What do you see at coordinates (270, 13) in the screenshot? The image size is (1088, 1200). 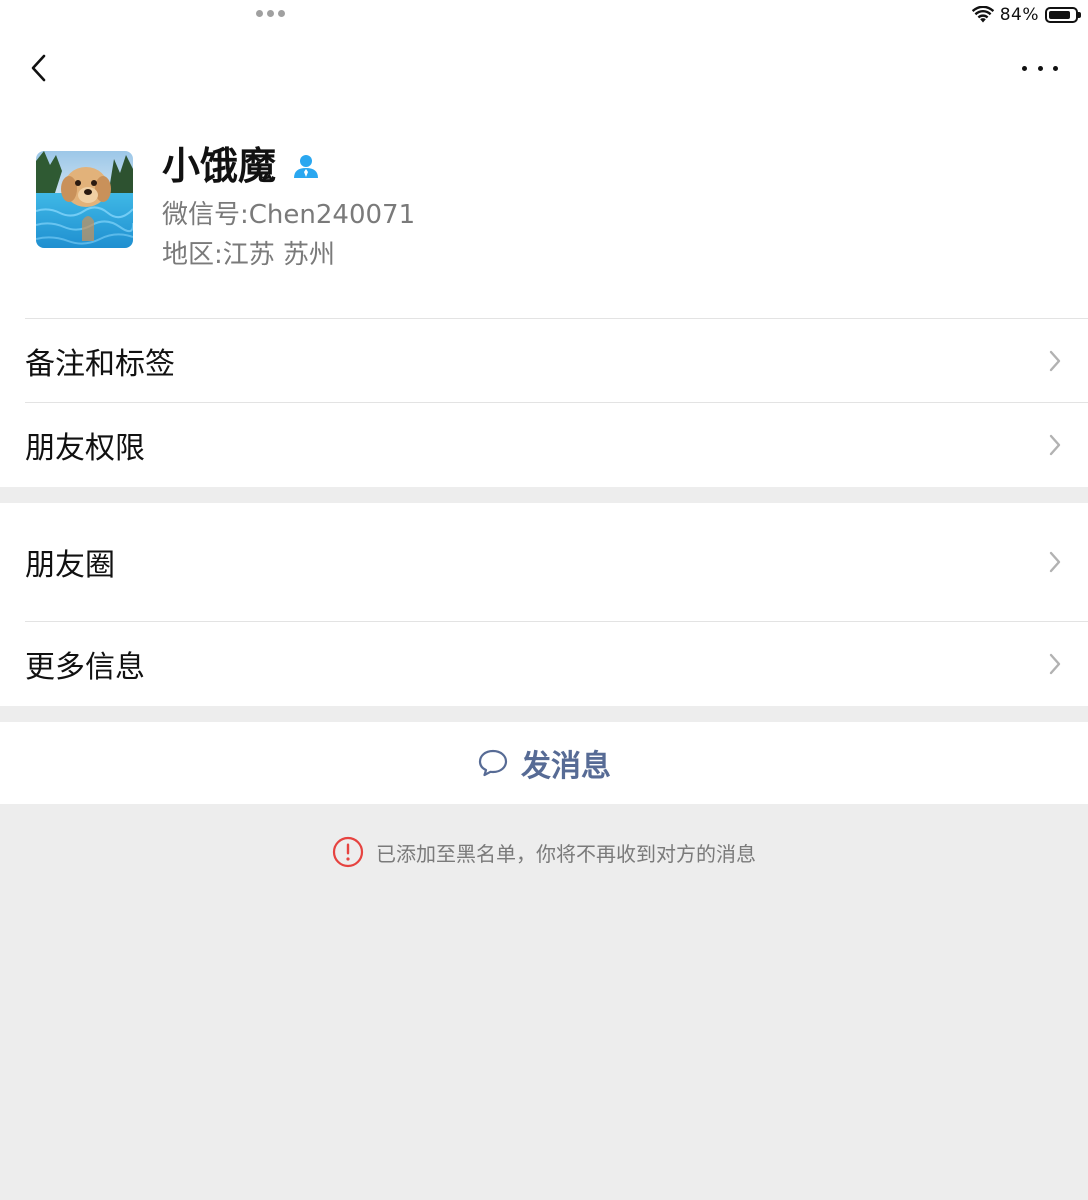 I see `more-dots-icon` at bounding box center [270, 13].